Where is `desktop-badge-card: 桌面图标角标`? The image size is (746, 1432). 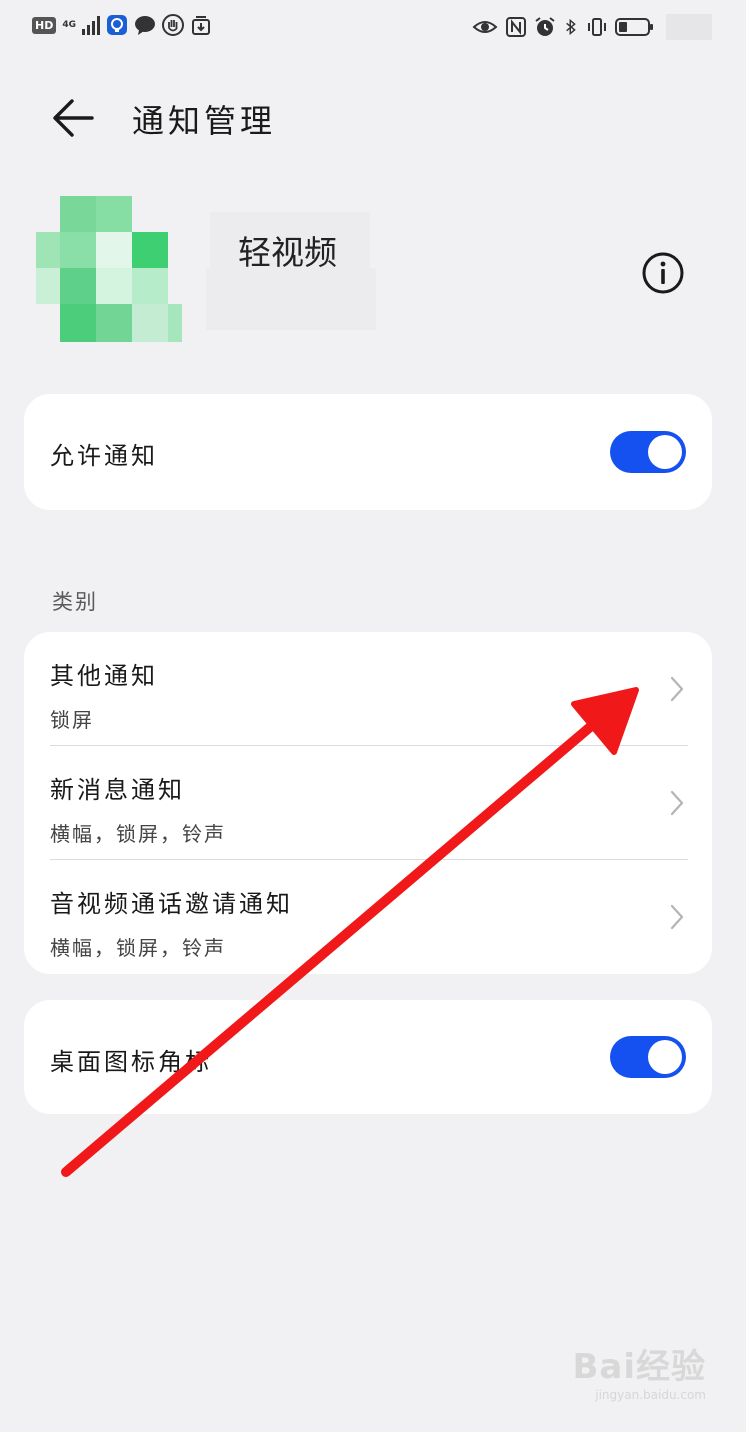
desktop-badge-card: 桌面图标角标 is located at coordinates (368, 1057).